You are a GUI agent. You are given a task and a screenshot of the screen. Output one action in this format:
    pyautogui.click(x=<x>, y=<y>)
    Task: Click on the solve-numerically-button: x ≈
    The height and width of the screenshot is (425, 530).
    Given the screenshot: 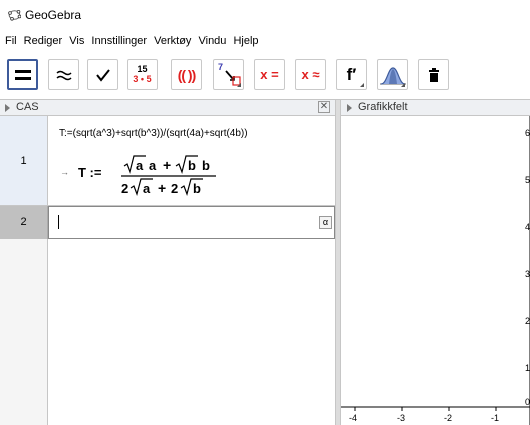 What is the action you would take?
    pyautogui.click(x=310, y=74)
    